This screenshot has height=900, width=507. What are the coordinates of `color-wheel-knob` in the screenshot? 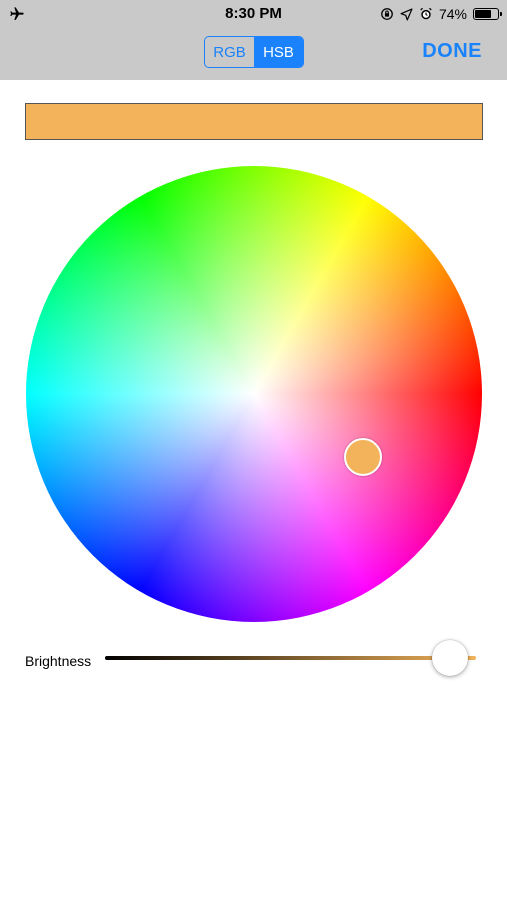 It's located at (362, 456).